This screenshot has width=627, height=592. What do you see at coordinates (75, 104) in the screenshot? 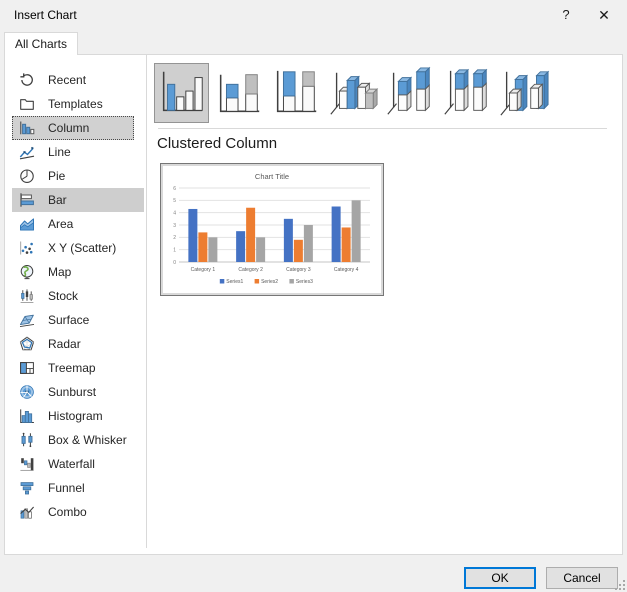
I see `sidebar-item-label: Templates` at bounding box center [75, 104].